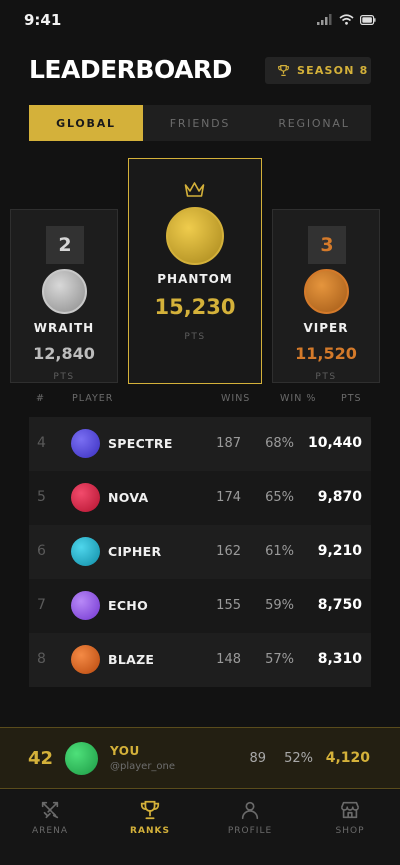  Describe the element at coordinates (128, 605) in the screenshot. I see `row-player-name: ECHO` at that location.